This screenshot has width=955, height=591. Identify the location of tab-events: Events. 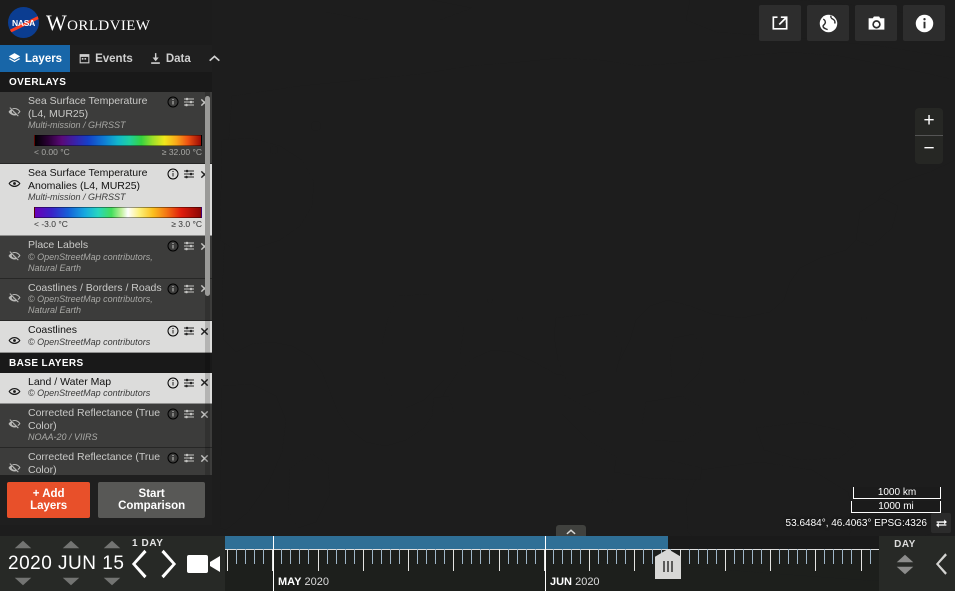
(105, 58).